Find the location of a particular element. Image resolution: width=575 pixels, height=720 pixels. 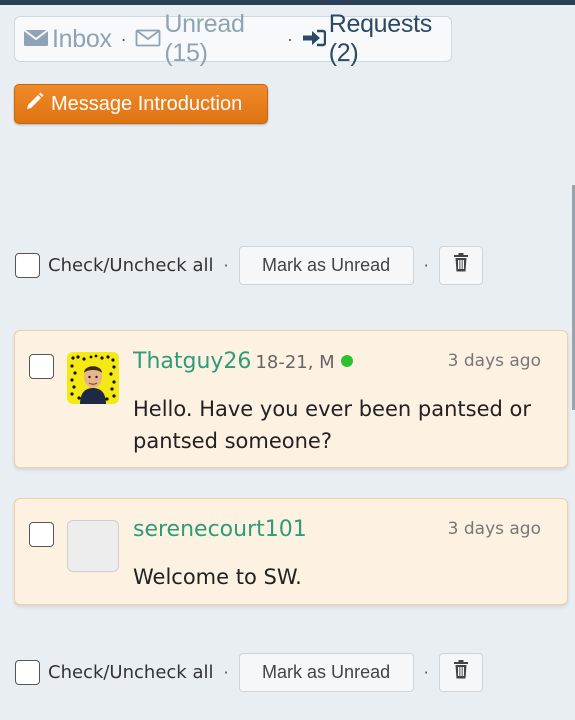

envelope-outline-icon is located at coordinates (149, 39).